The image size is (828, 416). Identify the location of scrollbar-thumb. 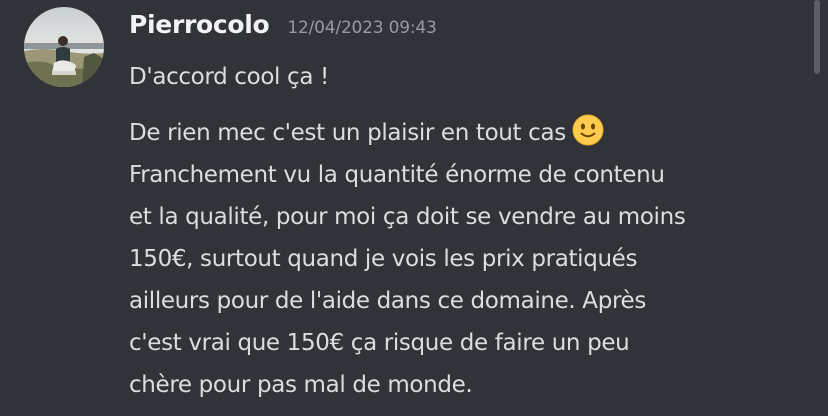
(817, 37).